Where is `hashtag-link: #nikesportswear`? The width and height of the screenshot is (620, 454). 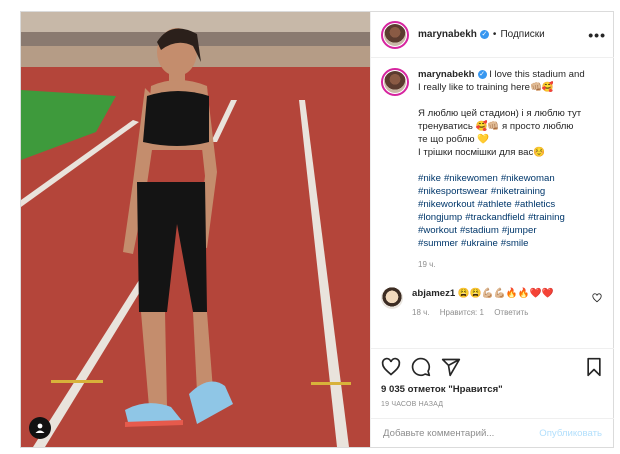
hashtag-link: #nikesportswear is located at coordinates (453, 191).